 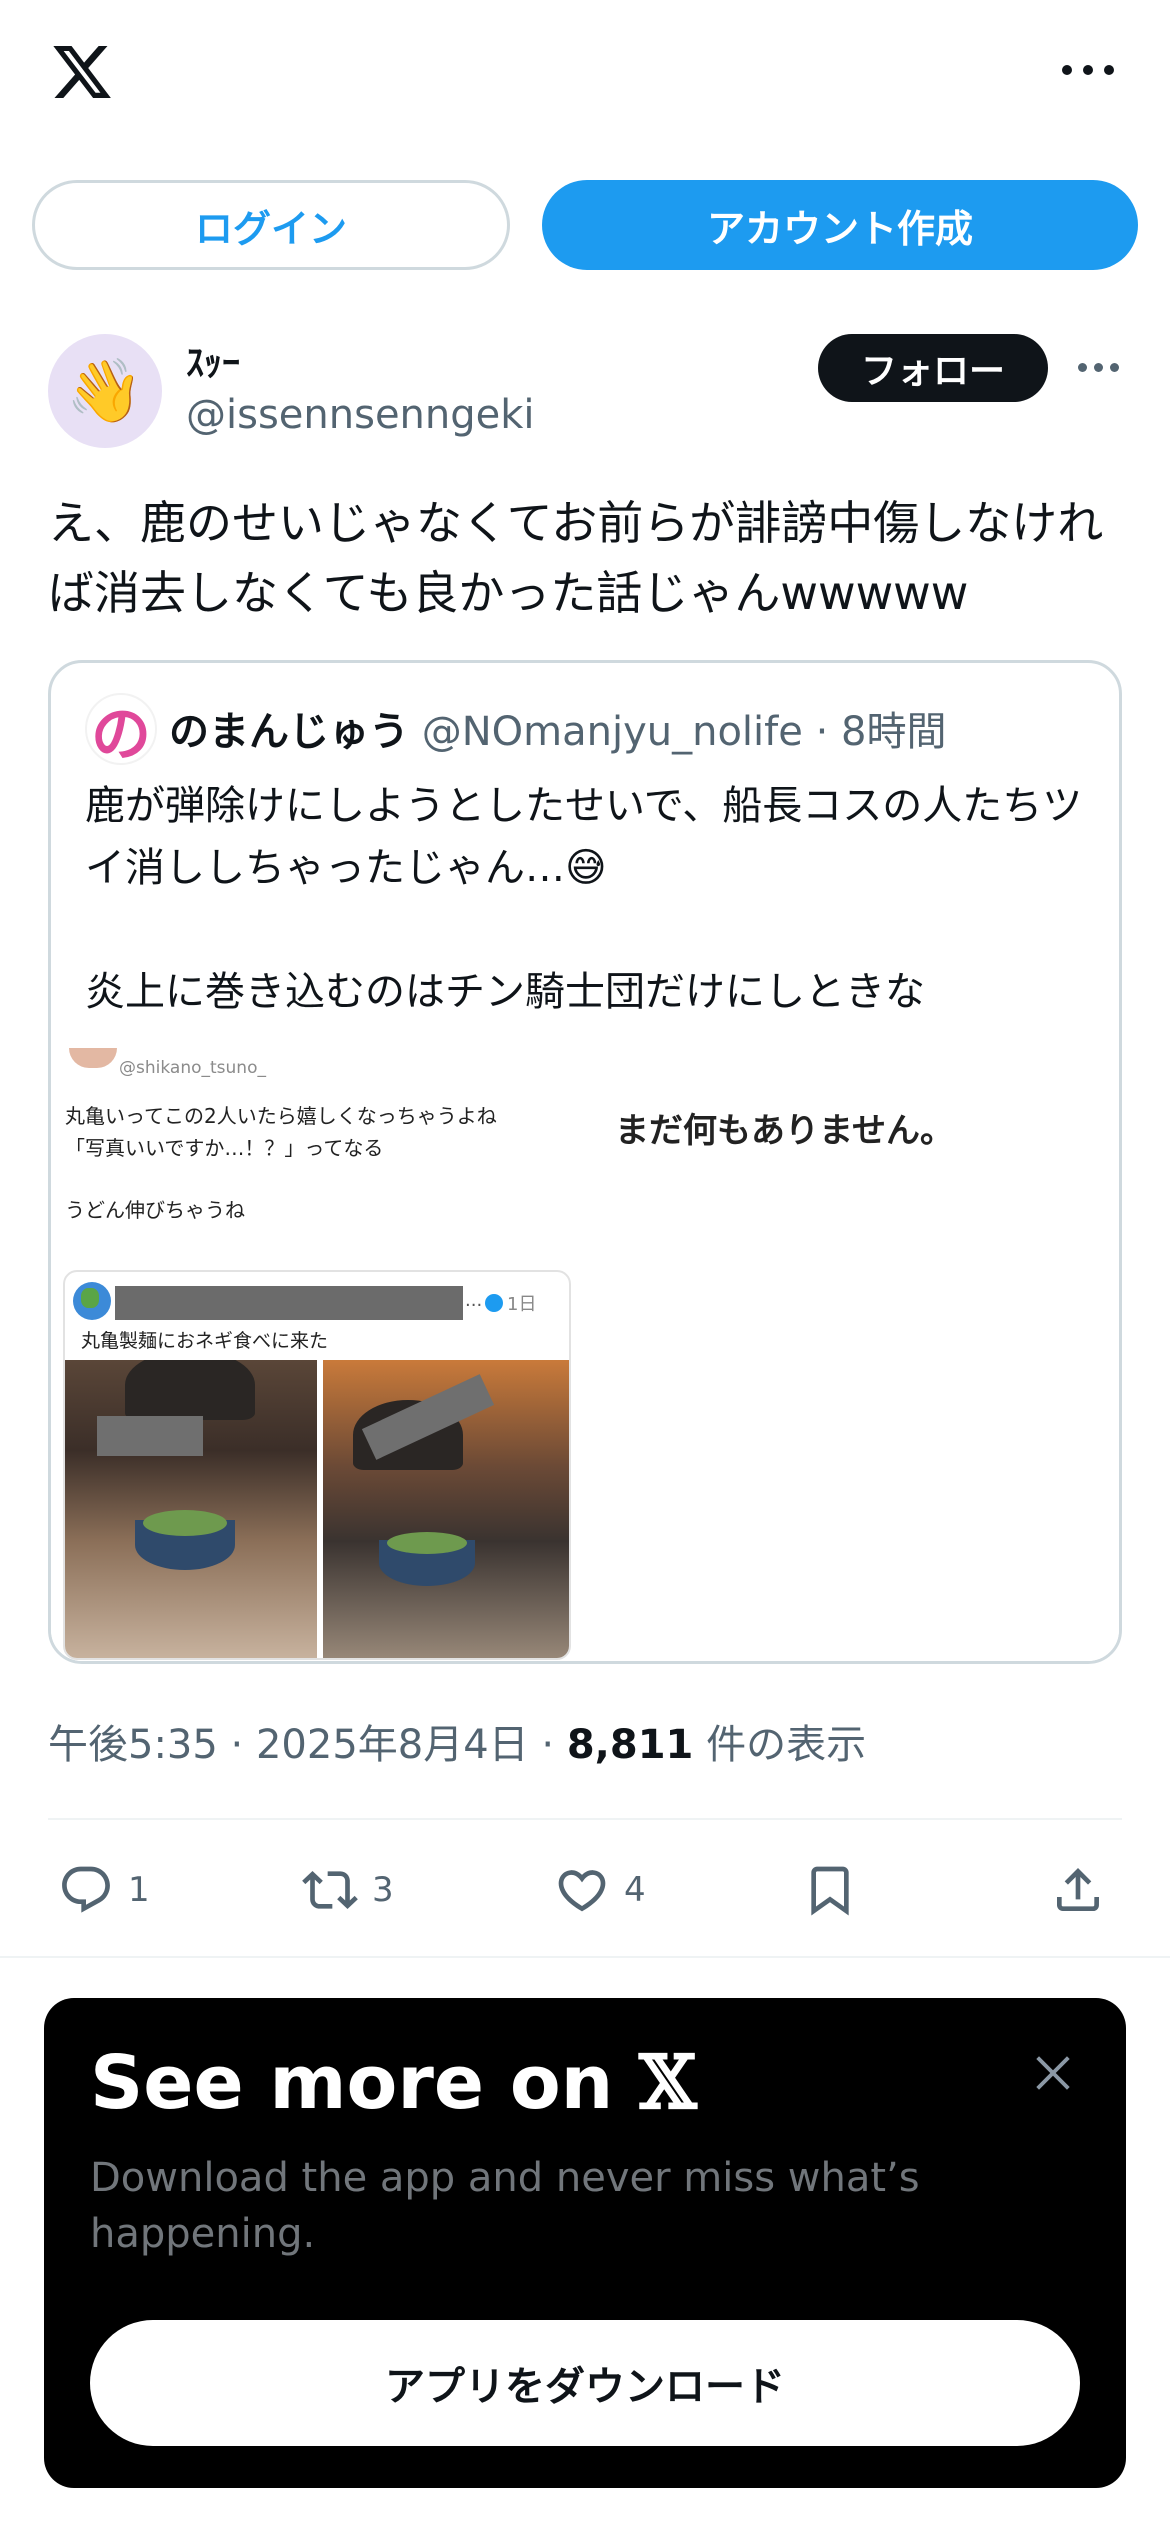 I want to click on globe-avatar-icon, so click(x=92, y=1301).